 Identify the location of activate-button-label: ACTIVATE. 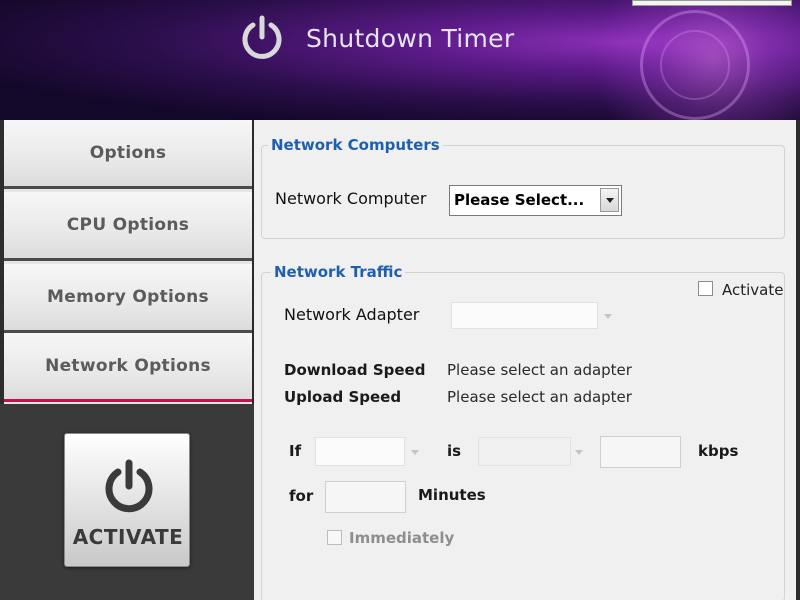
(128, 537).